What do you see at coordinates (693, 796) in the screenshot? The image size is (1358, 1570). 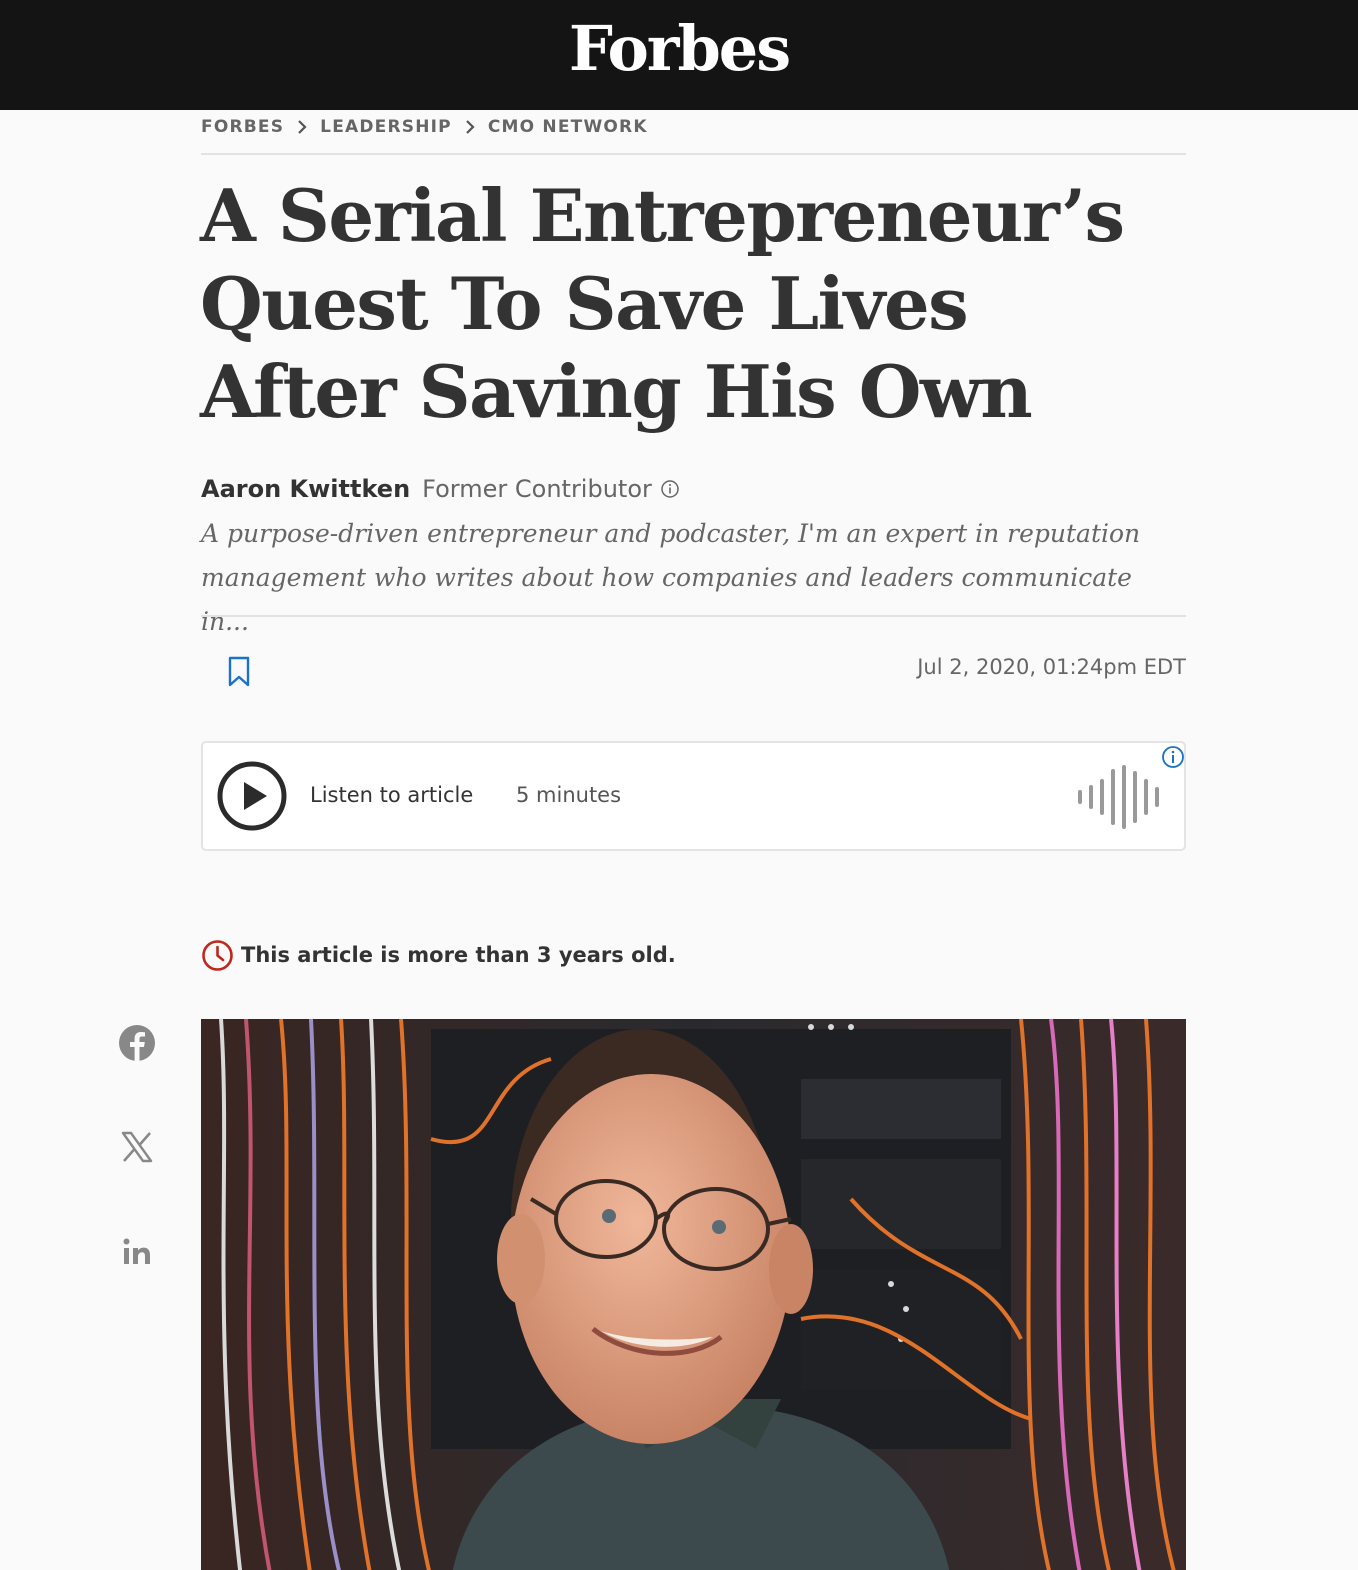 I see `audio-player: Listen to article 5 minutes` at bounding box center [693, 796].